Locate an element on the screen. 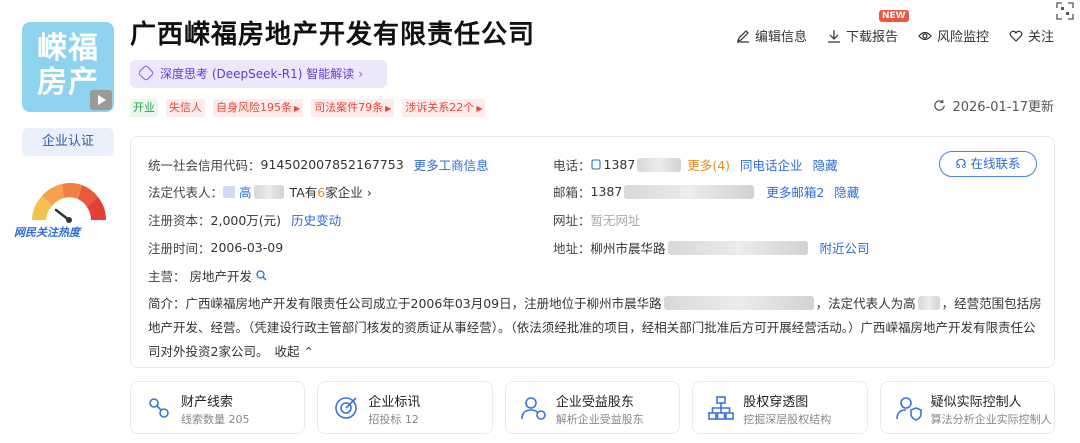  capital-value: 2,000万(元) is located at coordinates (246, 220).